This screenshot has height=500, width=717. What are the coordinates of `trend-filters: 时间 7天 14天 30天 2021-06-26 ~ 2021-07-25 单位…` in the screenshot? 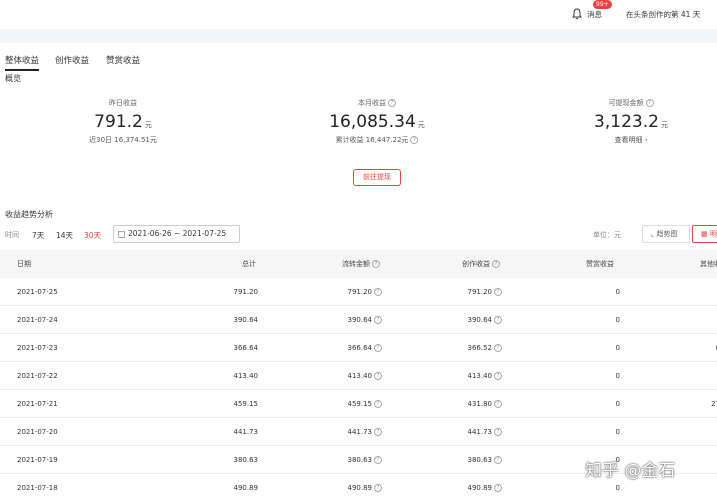 It's located at (358, 234).